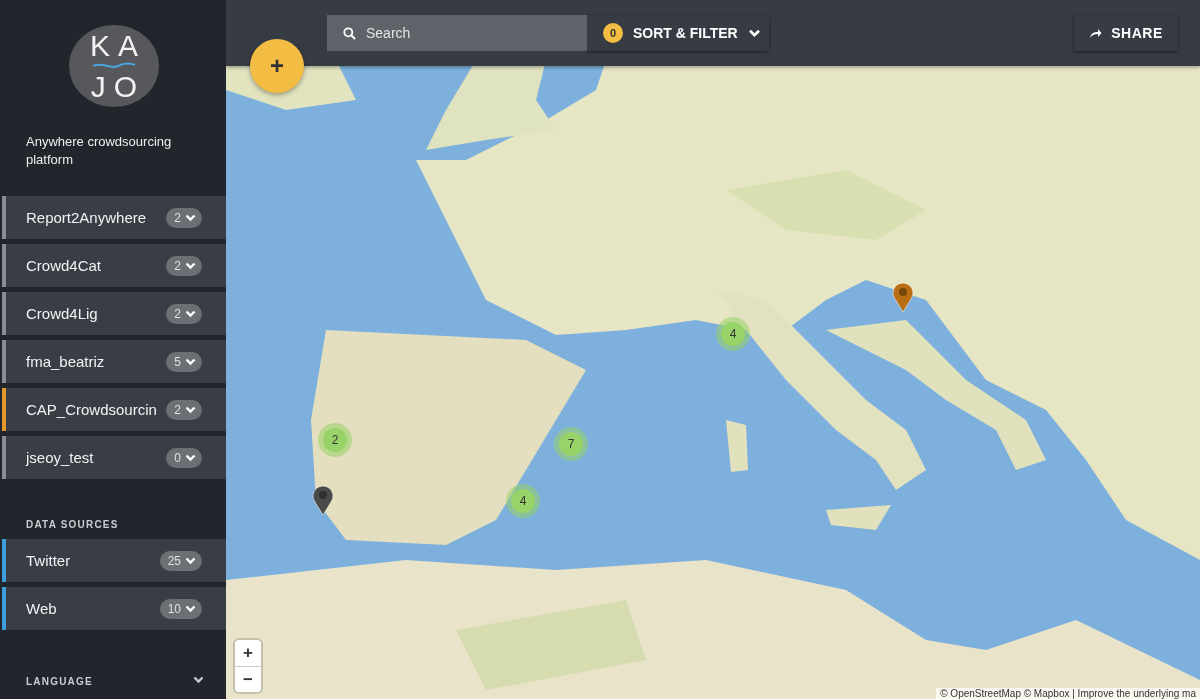 The width and height of the screenshot is (1200, 699). Describe the element at coordinates (60, 457) in the screenshot. I see `item-label: jseoy_test` at that location.